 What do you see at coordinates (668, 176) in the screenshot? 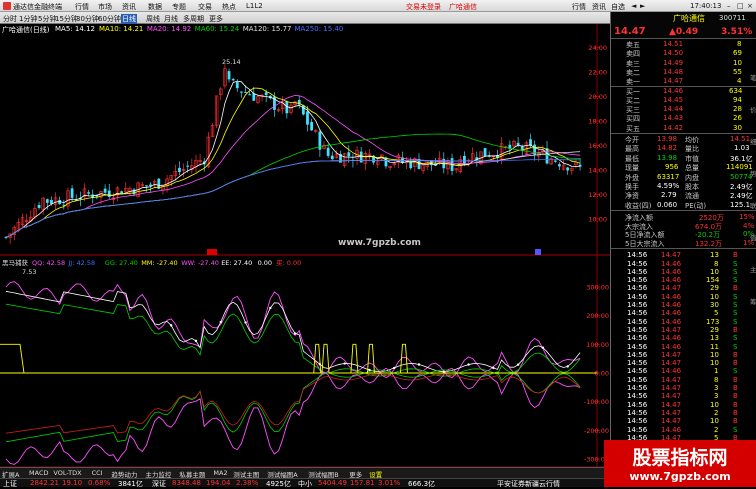
I see `stat-value: 63317` at bounding box center [668, 176].